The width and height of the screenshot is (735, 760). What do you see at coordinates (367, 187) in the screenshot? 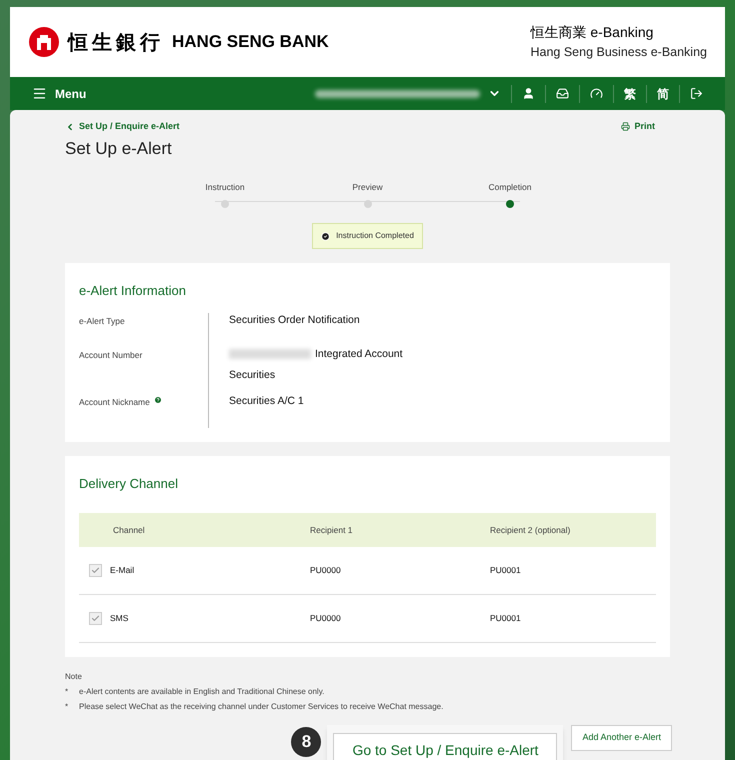
I see `step-label: Preview` at bounding box center [367, 187].